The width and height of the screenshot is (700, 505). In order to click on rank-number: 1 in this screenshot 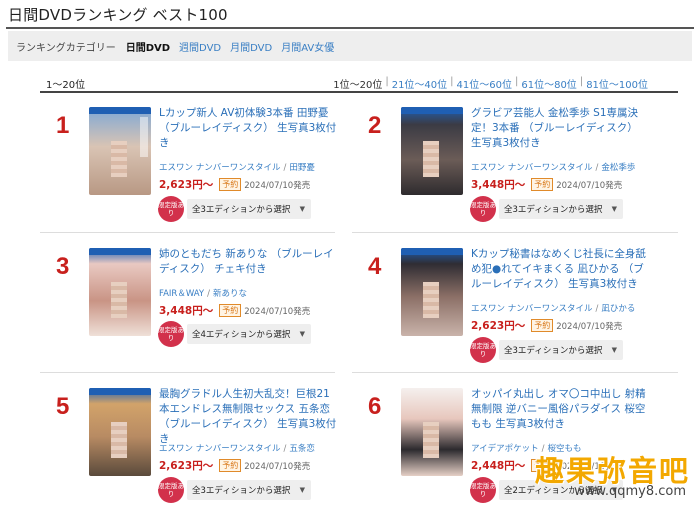, I will do `click(63, 125)`.